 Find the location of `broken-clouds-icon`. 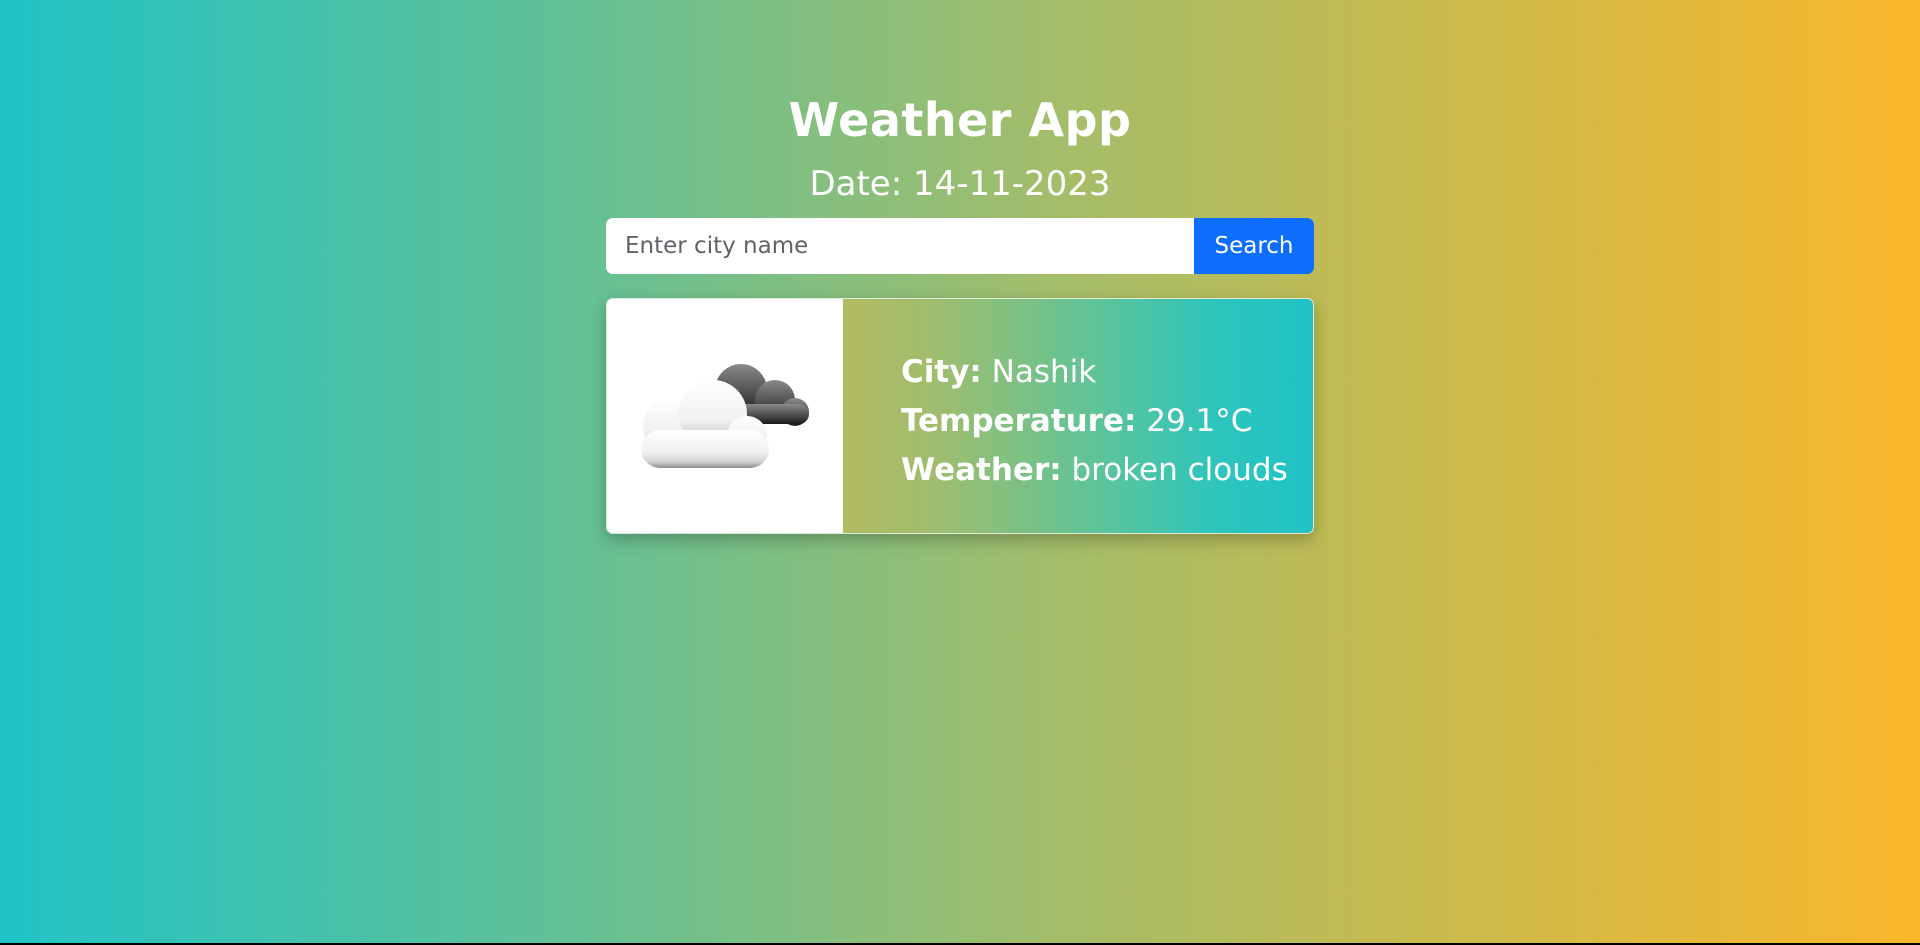

broken-clouds-icon is located at coordinates (725, 416).